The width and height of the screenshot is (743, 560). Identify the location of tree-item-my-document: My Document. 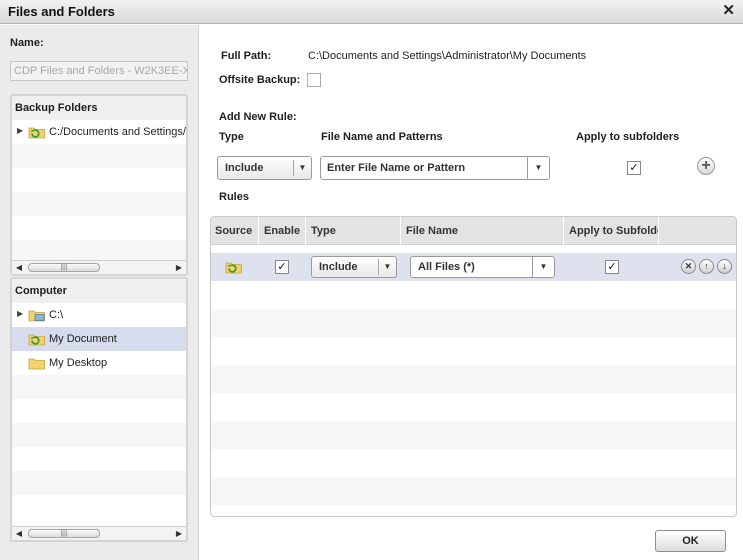
(99, 339).